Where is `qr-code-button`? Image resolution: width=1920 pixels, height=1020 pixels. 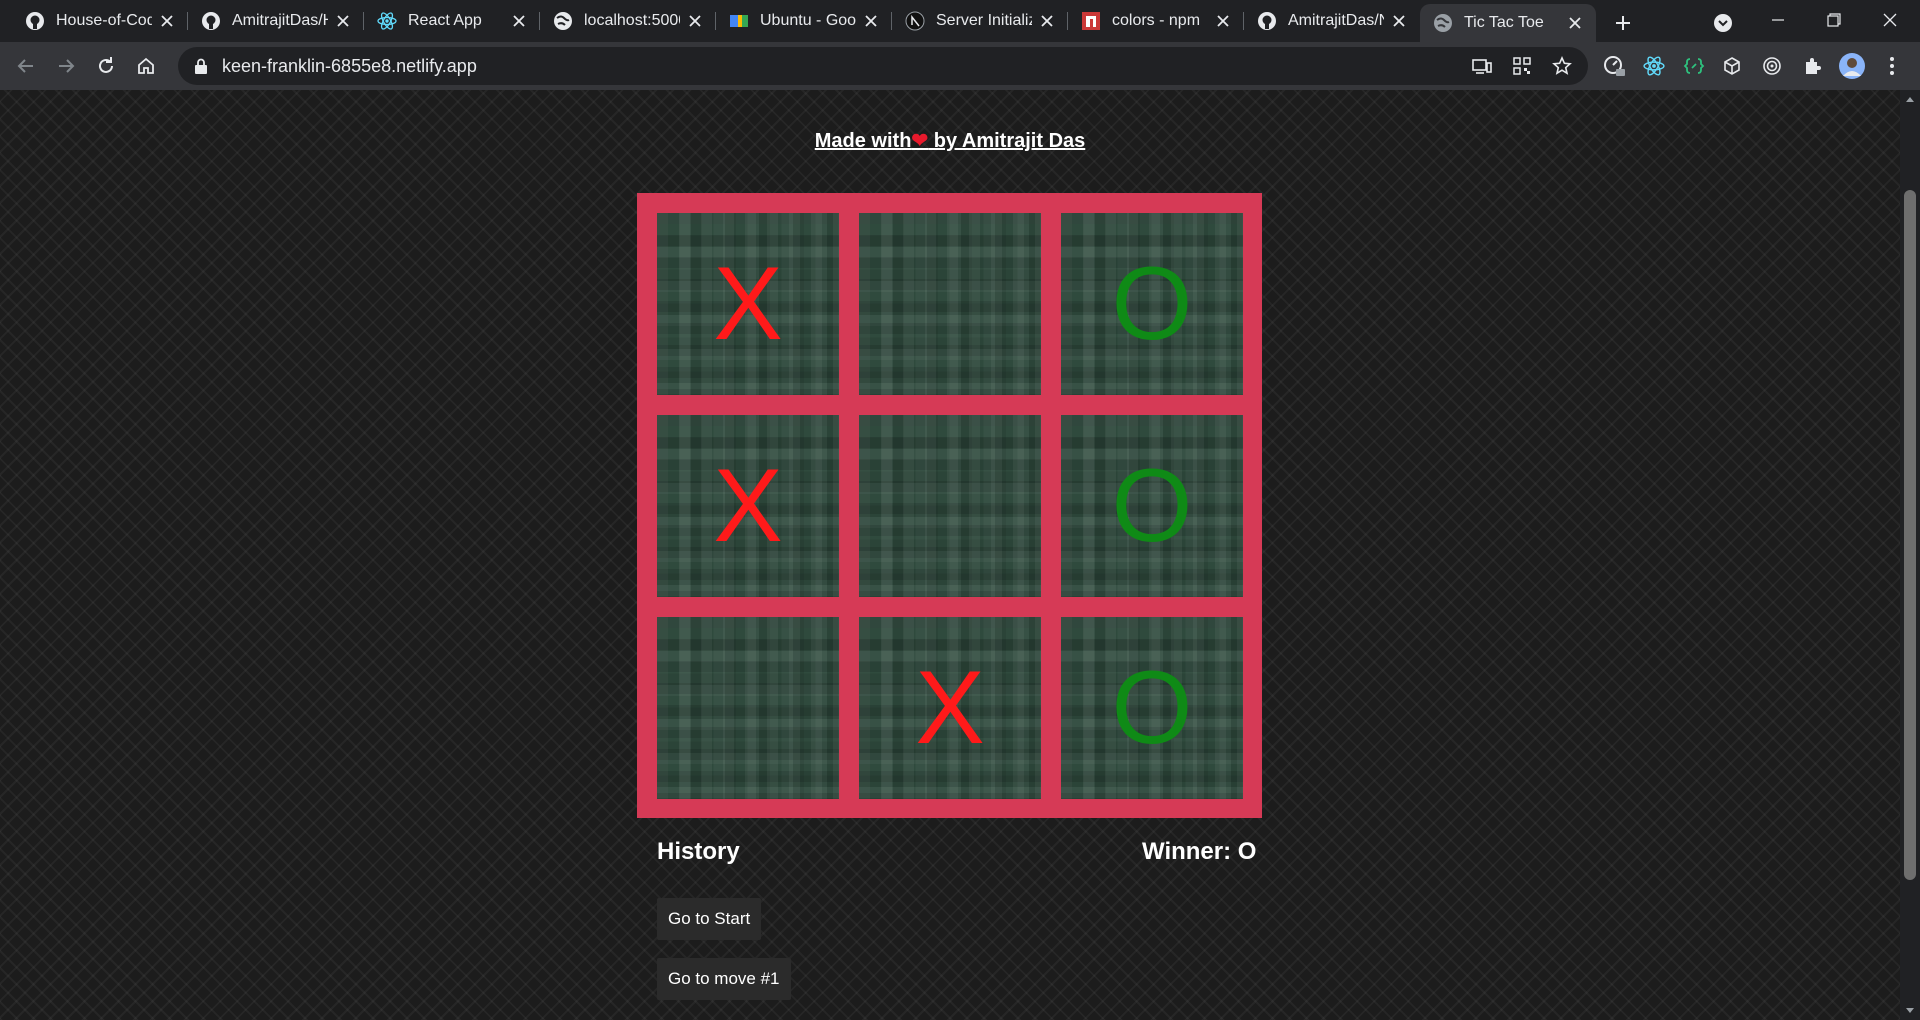 qr-code-button is located at coordinates (1522, 66).